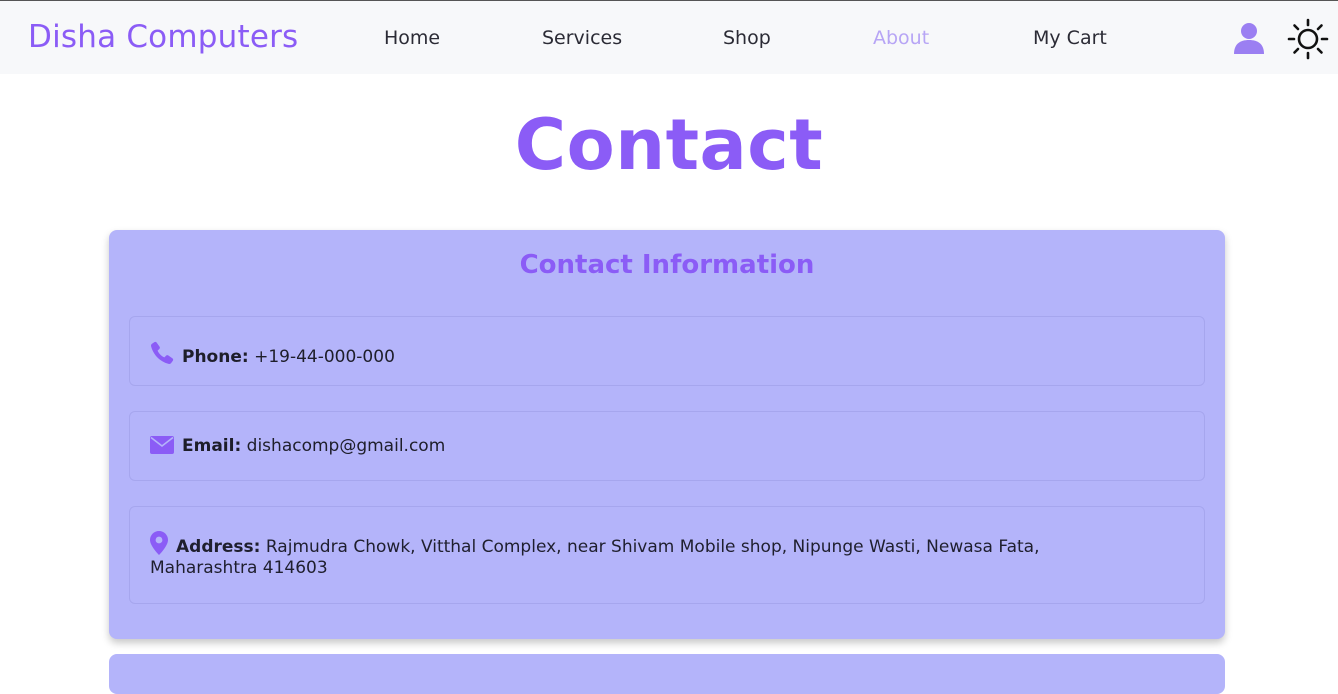 The image size is (1338, 694). Describe the element at coordinates (163, 37) in the screenshot. I see `brand-logo: Disha Computers` at that location.